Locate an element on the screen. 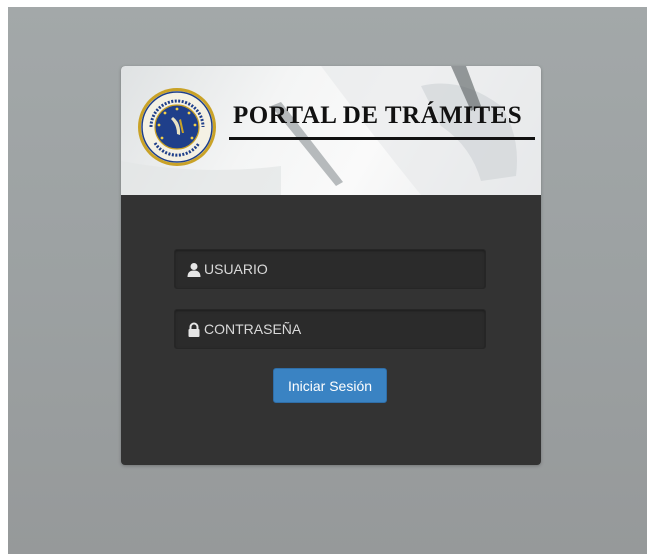  username-input is located at coordinates (339, 269).